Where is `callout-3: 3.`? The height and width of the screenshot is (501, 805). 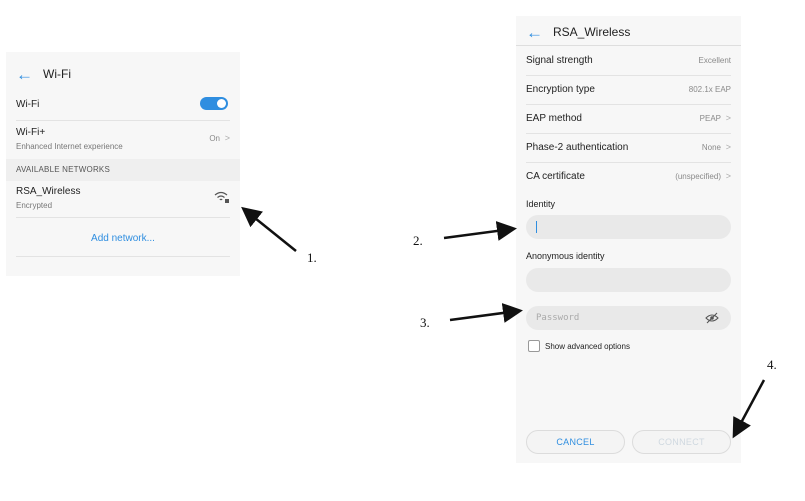 callout-3: 3. is located at coordinates (425, 322).